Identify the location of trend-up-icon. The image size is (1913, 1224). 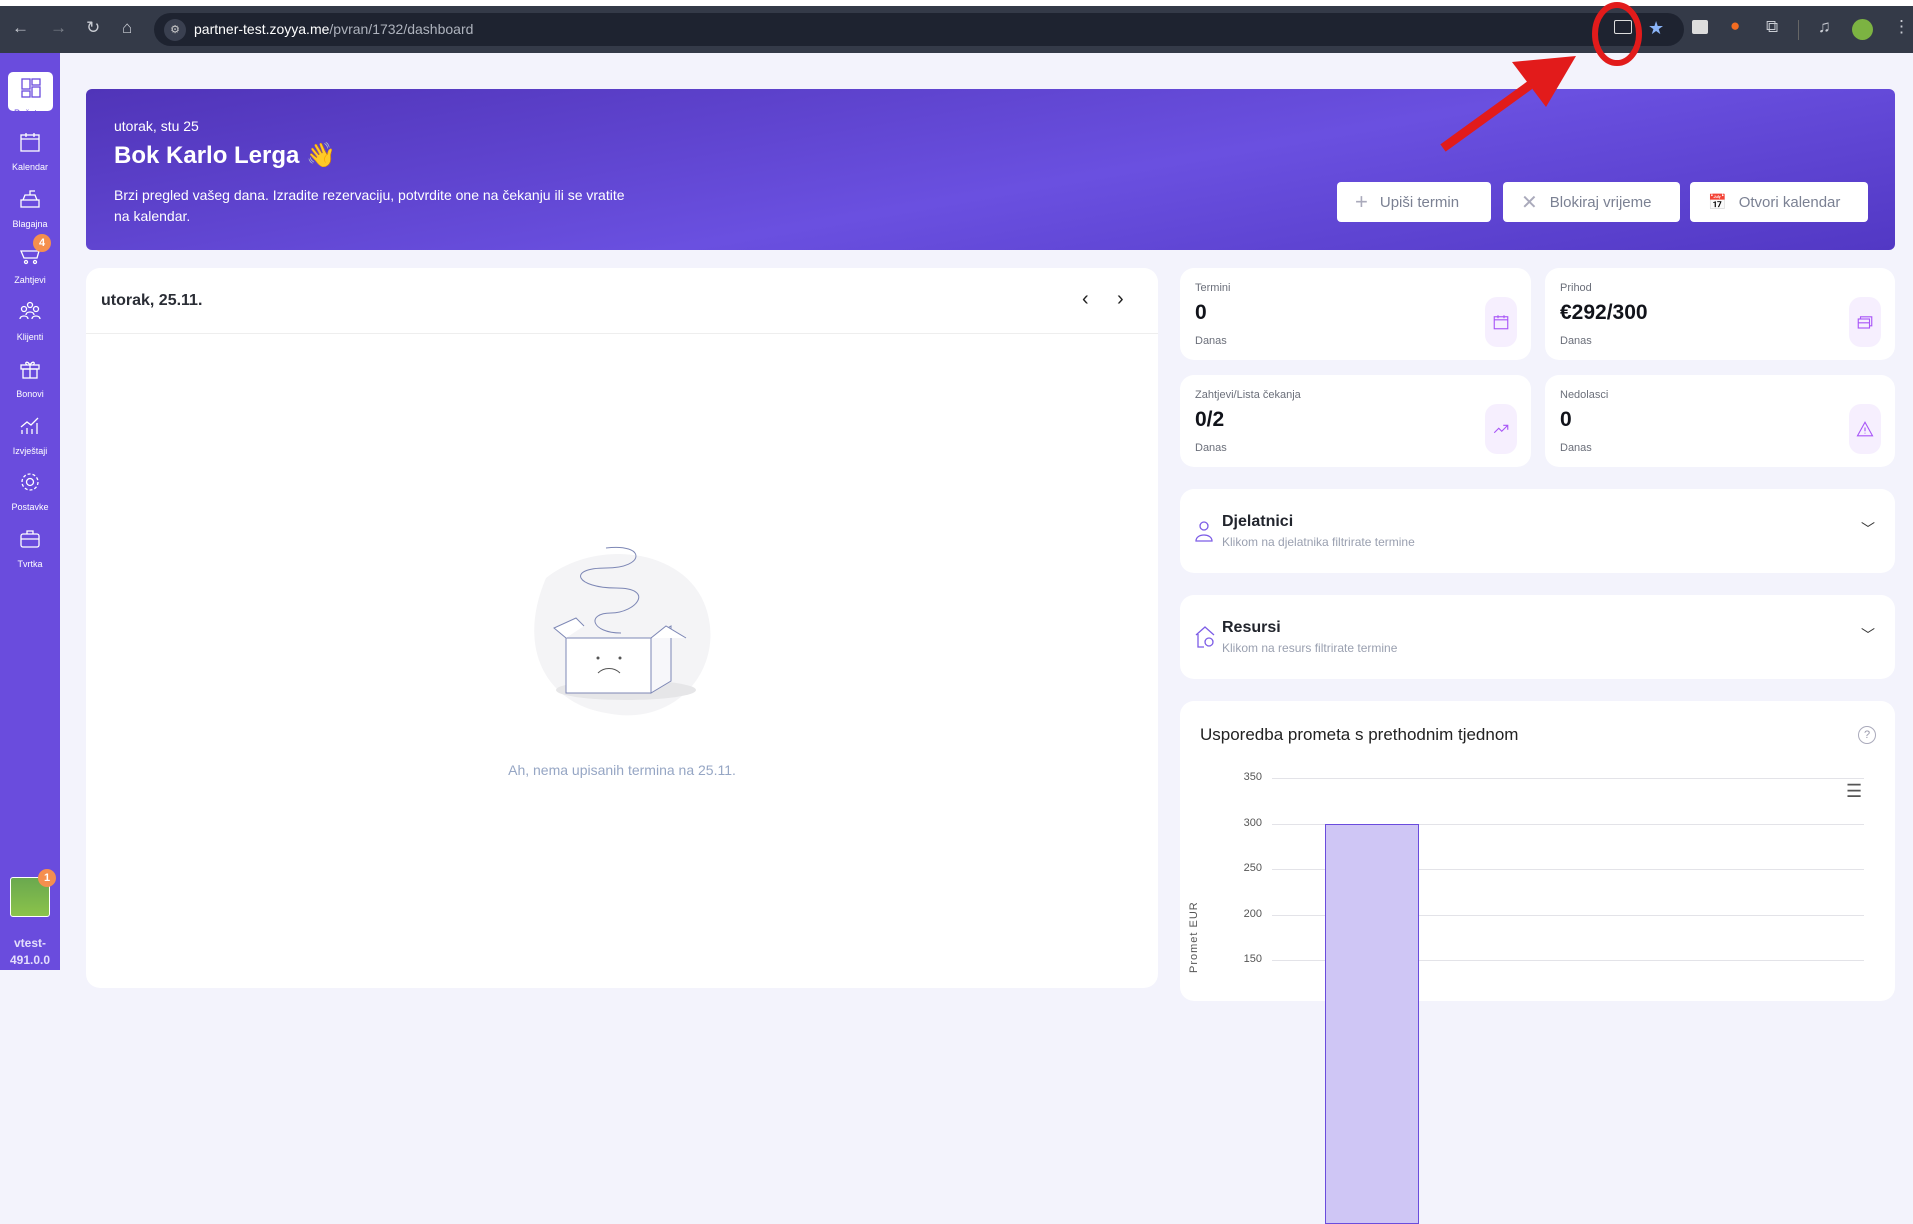
(1501, 429).